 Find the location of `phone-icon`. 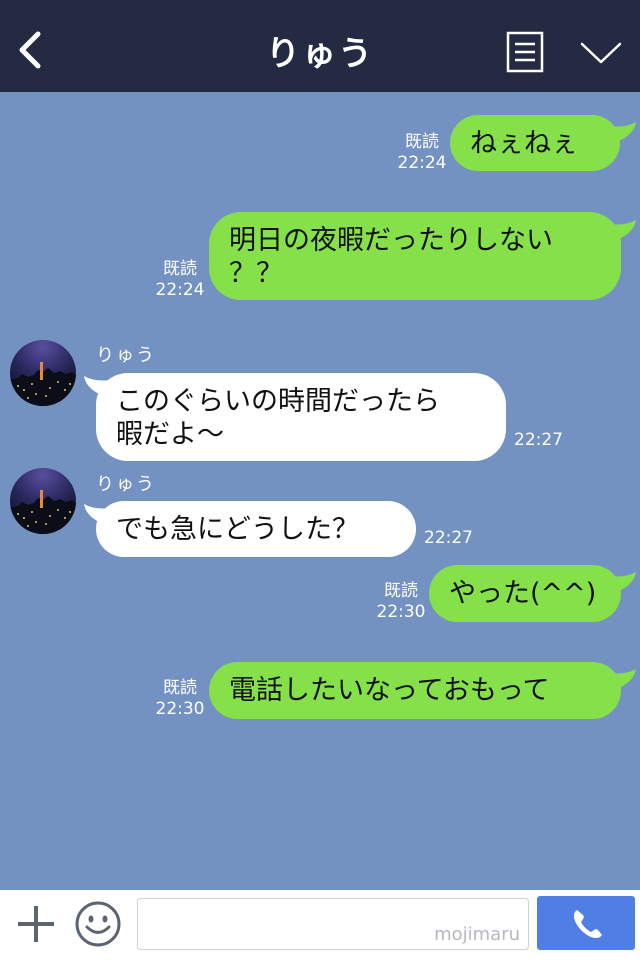

phone-icon is located at coordinates (587, 924).